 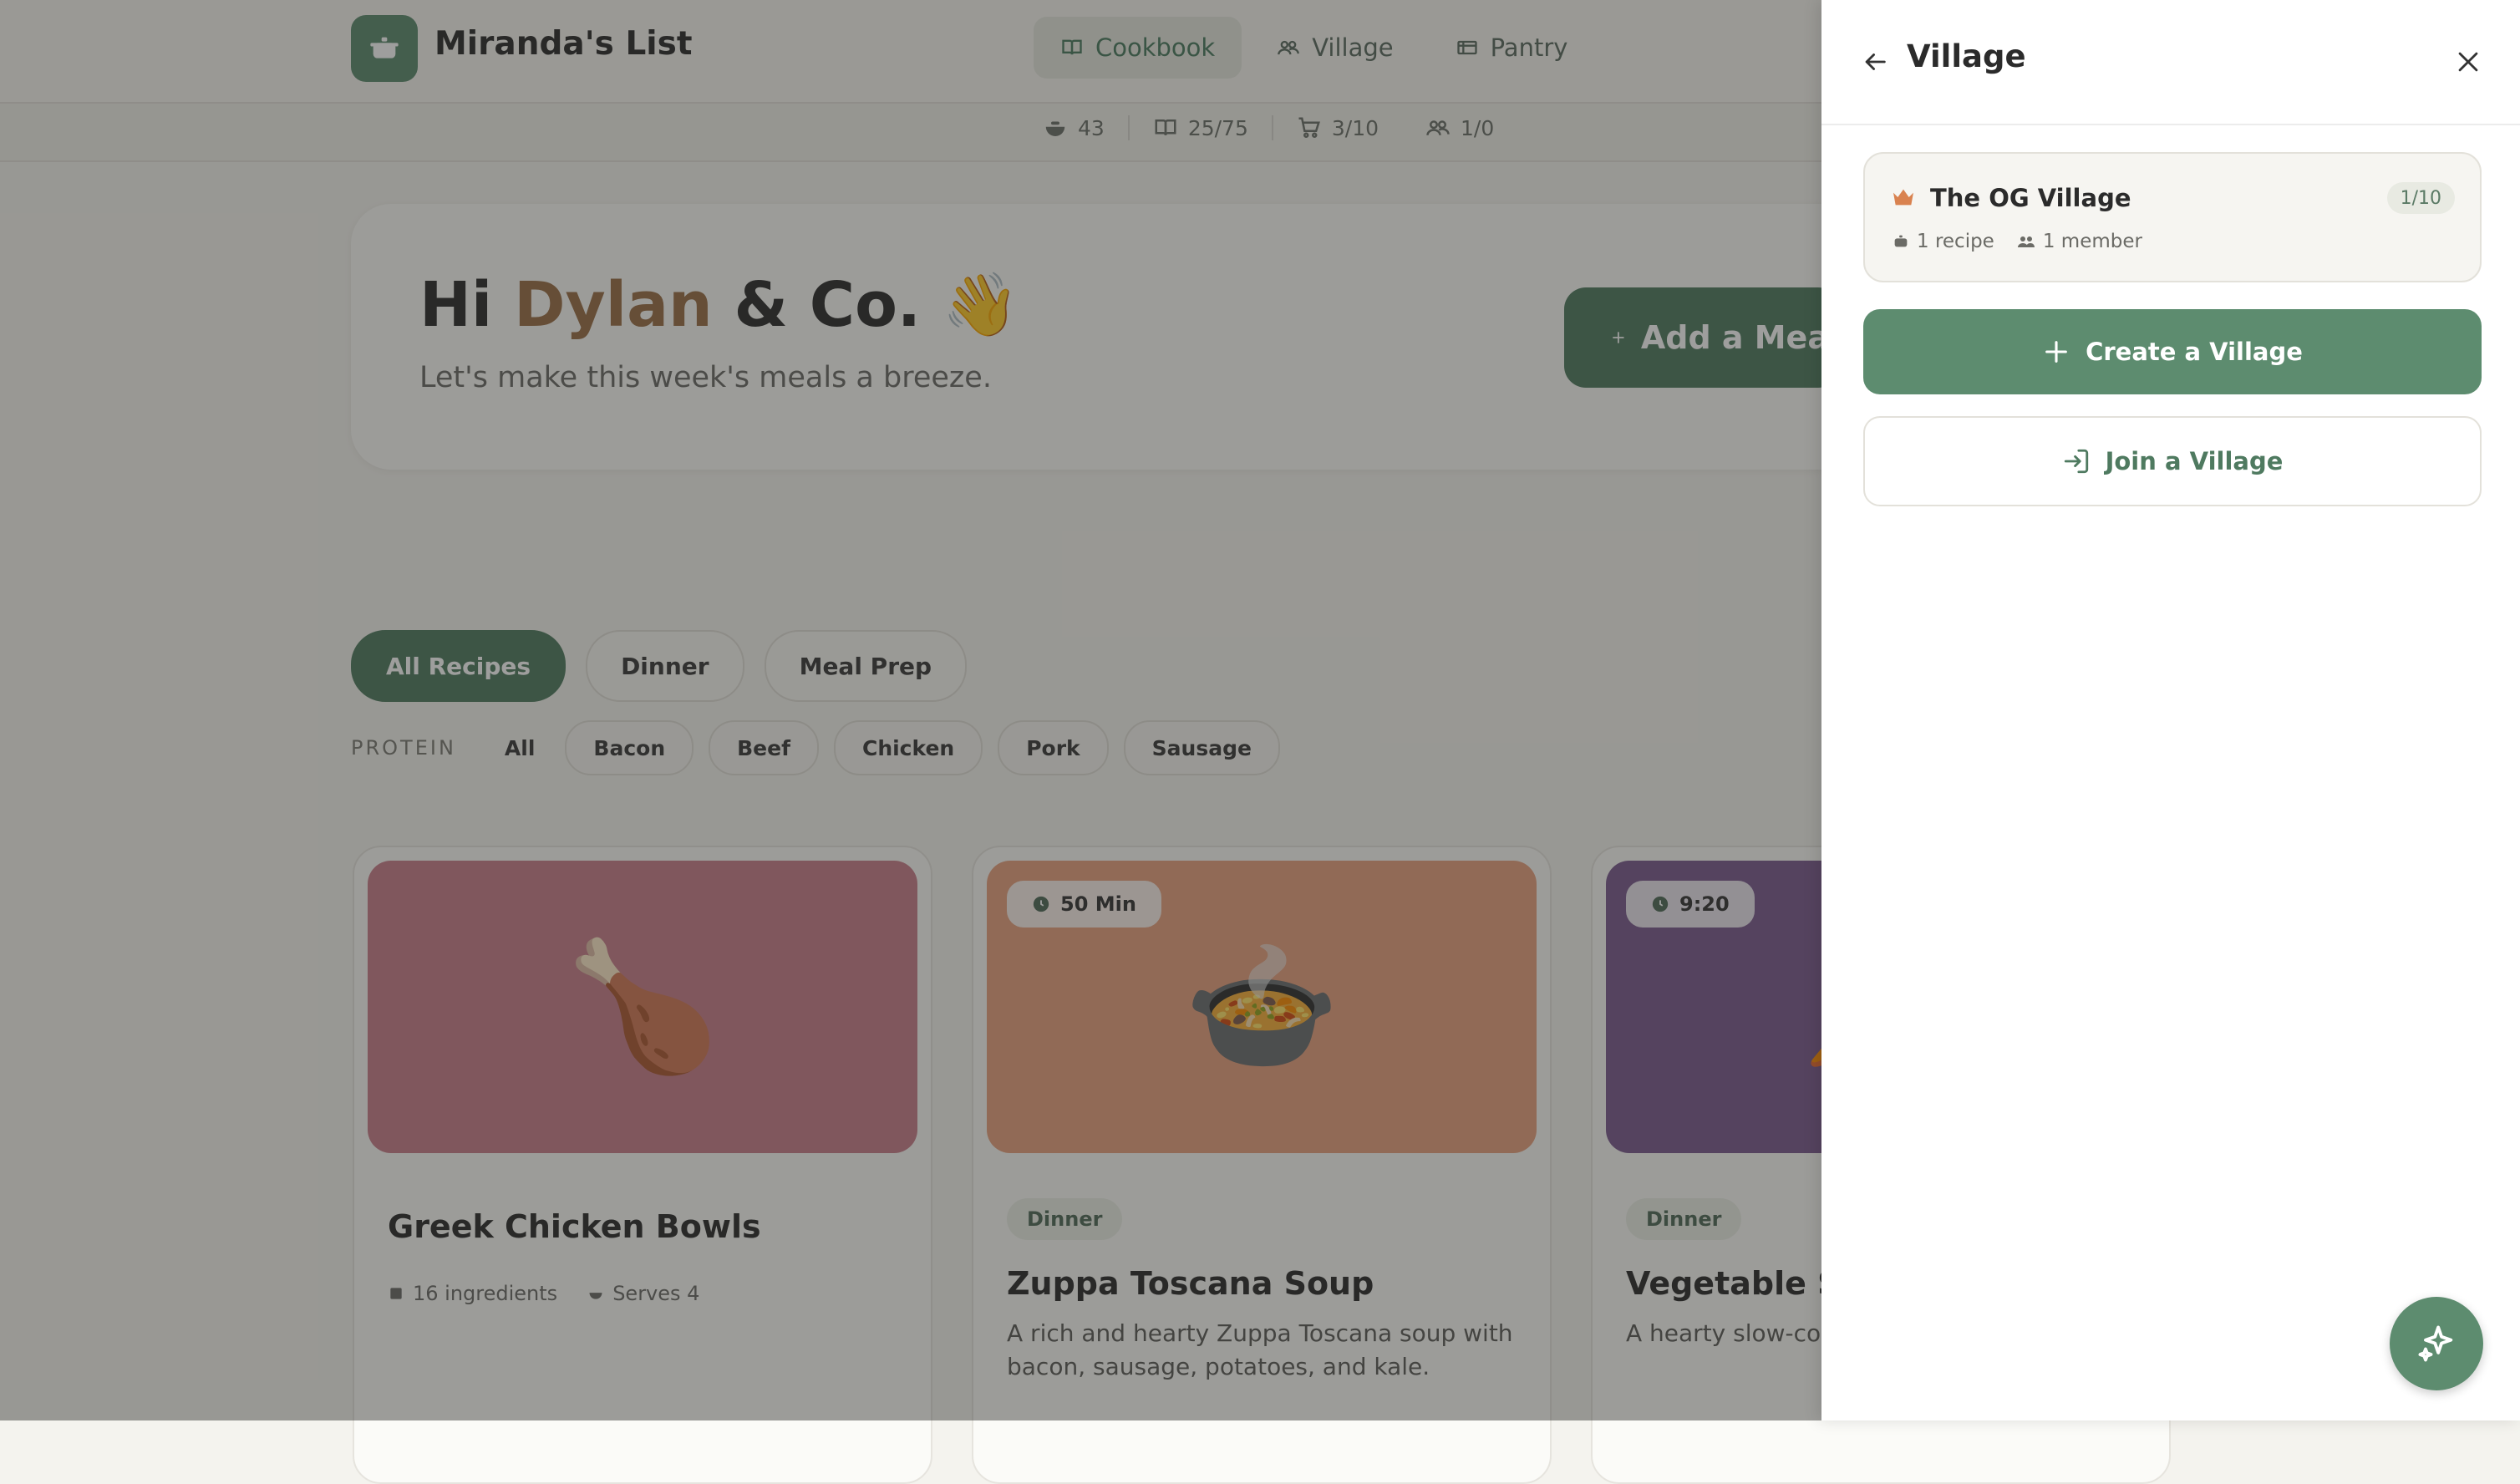 What do you see at coordinates (2026, 241) in the screenshot?
I see `people-icon` at bounding box center [2026, 241].